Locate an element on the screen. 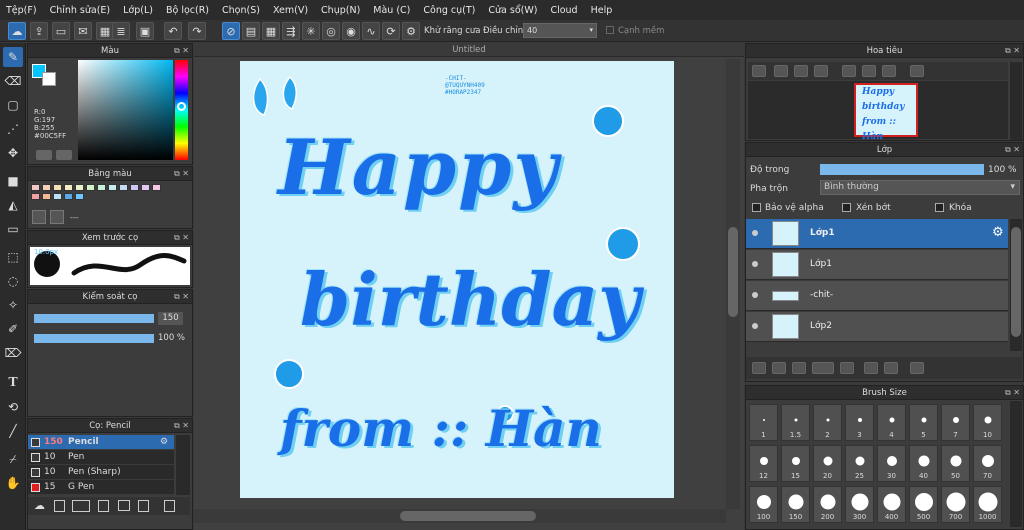 This screenshot has height=530, width=1024. brush-size-option: 100 is located at coordinates (763, 504).